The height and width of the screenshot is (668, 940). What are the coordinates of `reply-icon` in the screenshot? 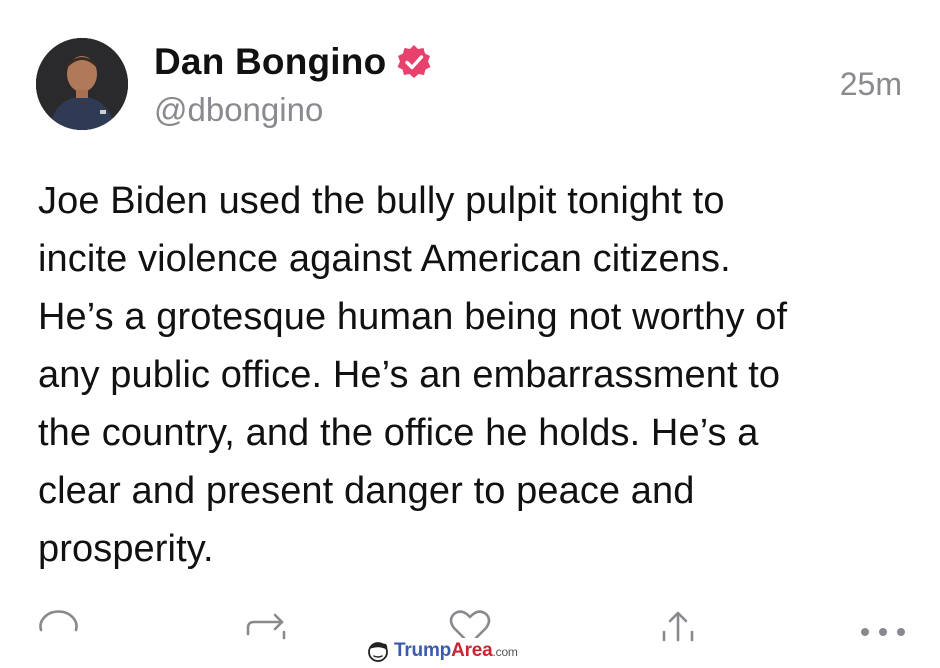 It's located at (60, 628).